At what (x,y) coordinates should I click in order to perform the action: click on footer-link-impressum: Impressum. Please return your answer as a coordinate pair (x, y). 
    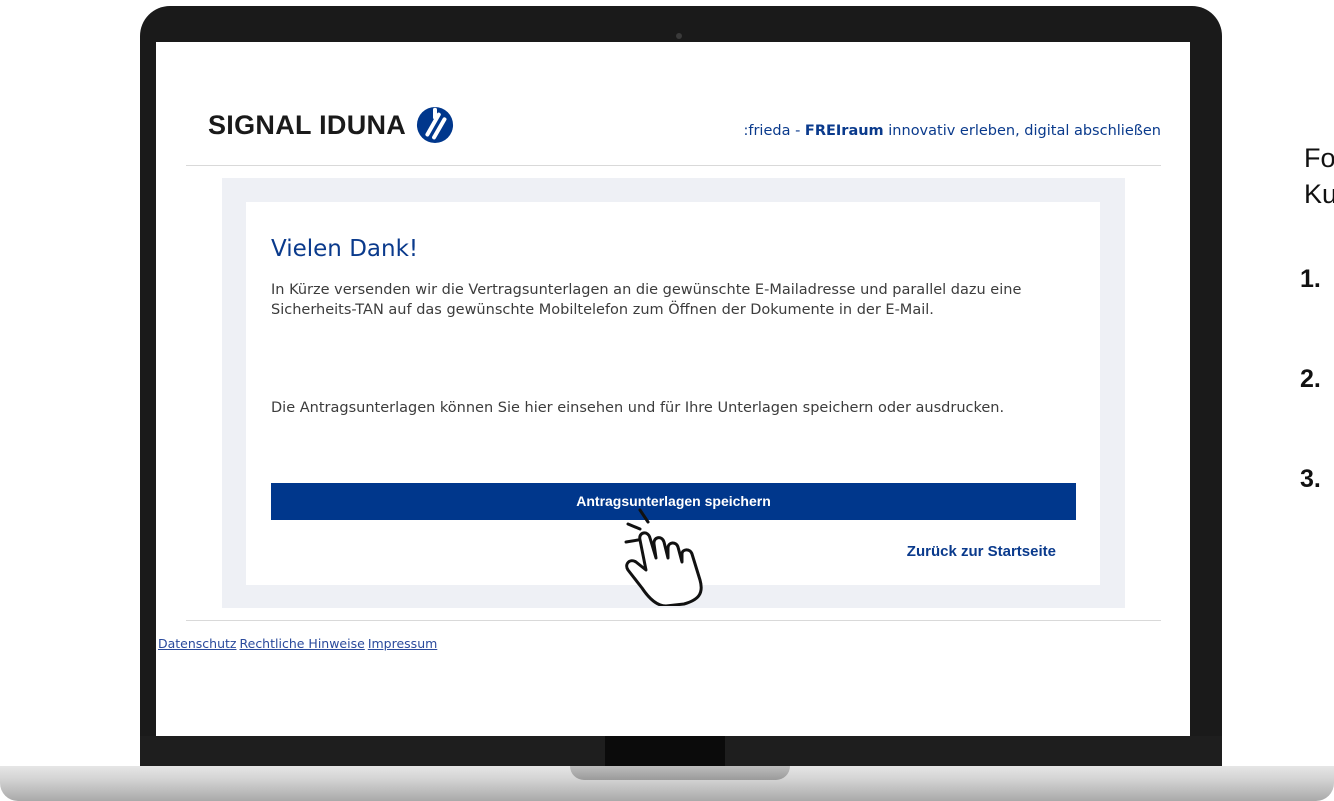
    Looking at the image, I should click on (402, 643).